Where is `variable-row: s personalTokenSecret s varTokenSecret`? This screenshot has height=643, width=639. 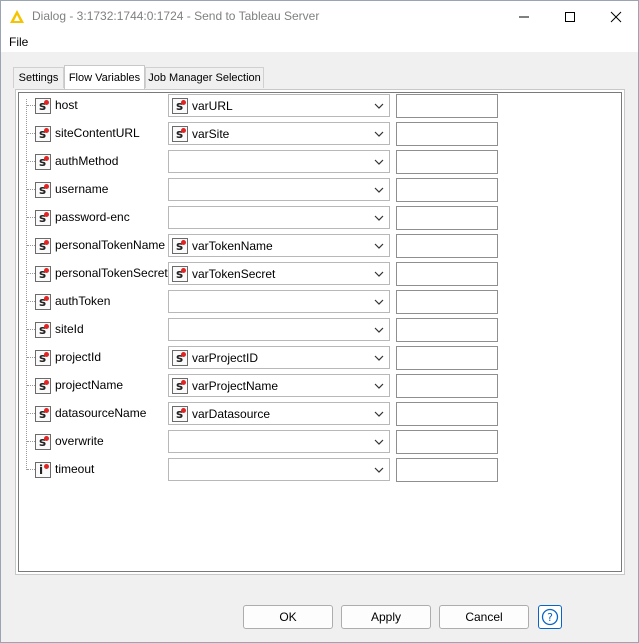
variable-row: s personalTokenSecret s varTokenSecret is located at coordinates (320, 274).